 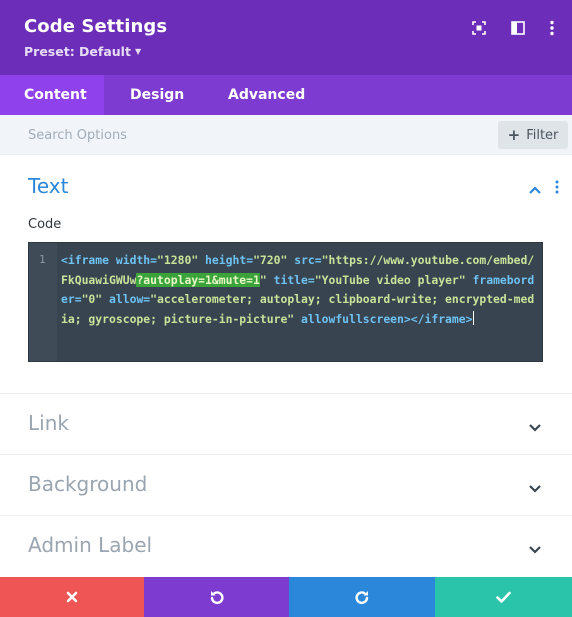 I want to click on undo-icon, so click(x=217, y=598).